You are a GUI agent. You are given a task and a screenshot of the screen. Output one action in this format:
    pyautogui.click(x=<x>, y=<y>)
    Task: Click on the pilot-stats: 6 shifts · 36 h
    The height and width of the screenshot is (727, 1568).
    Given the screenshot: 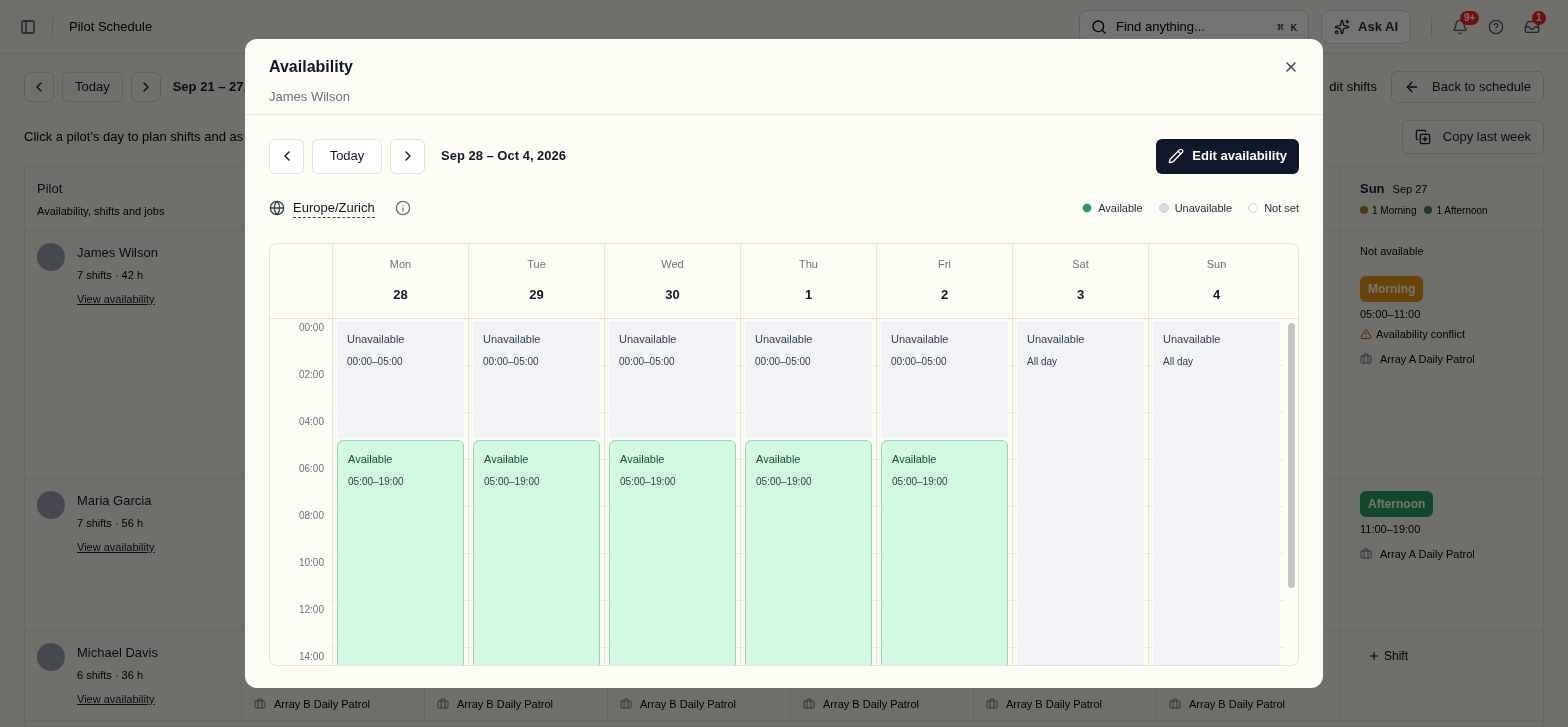 What is the action you would take?
    pyautogui.click(x=111, y=675)
    